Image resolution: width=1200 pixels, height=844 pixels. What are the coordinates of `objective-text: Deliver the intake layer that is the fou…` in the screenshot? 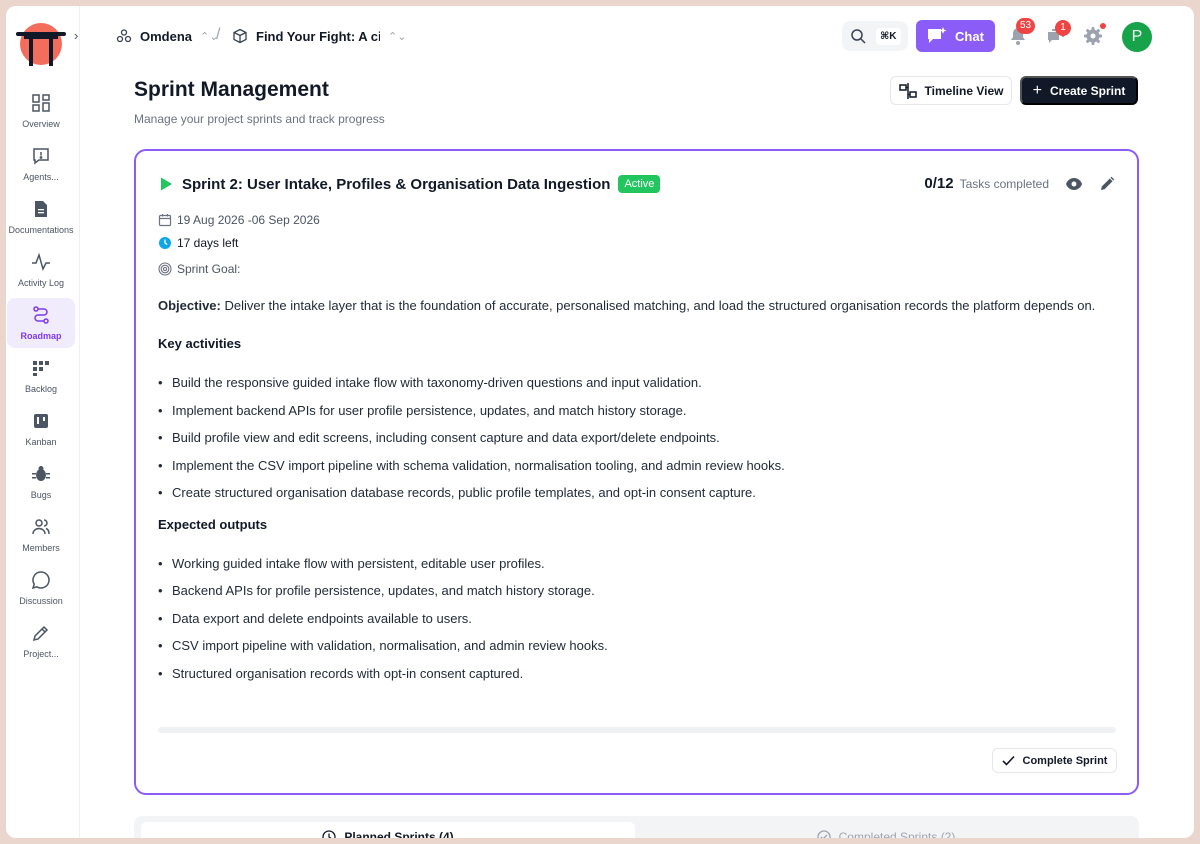 It's located at (660, 305).